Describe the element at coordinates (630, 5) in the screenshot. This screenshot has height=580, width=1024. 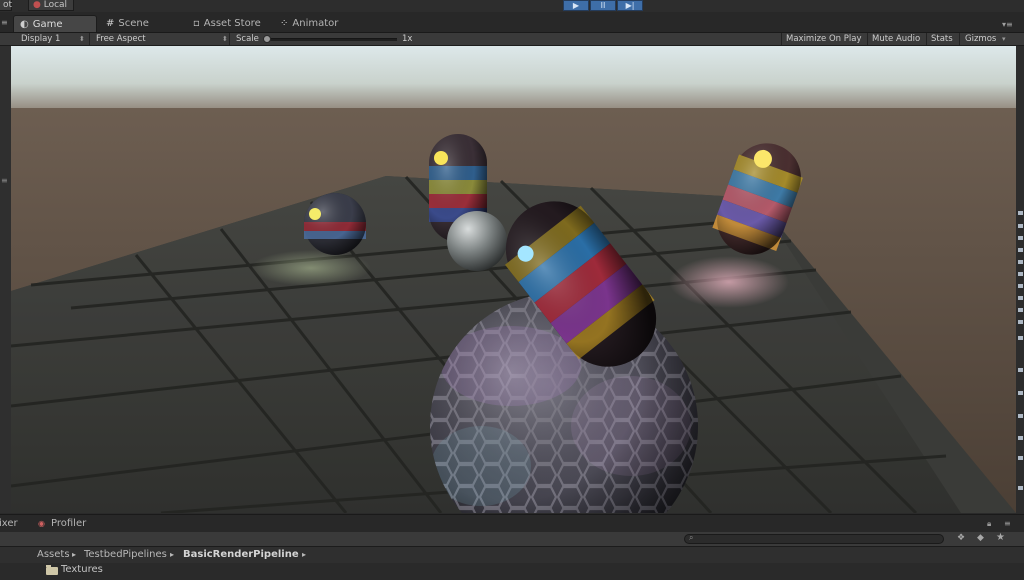
I see `step-button: ▶|` at that location.